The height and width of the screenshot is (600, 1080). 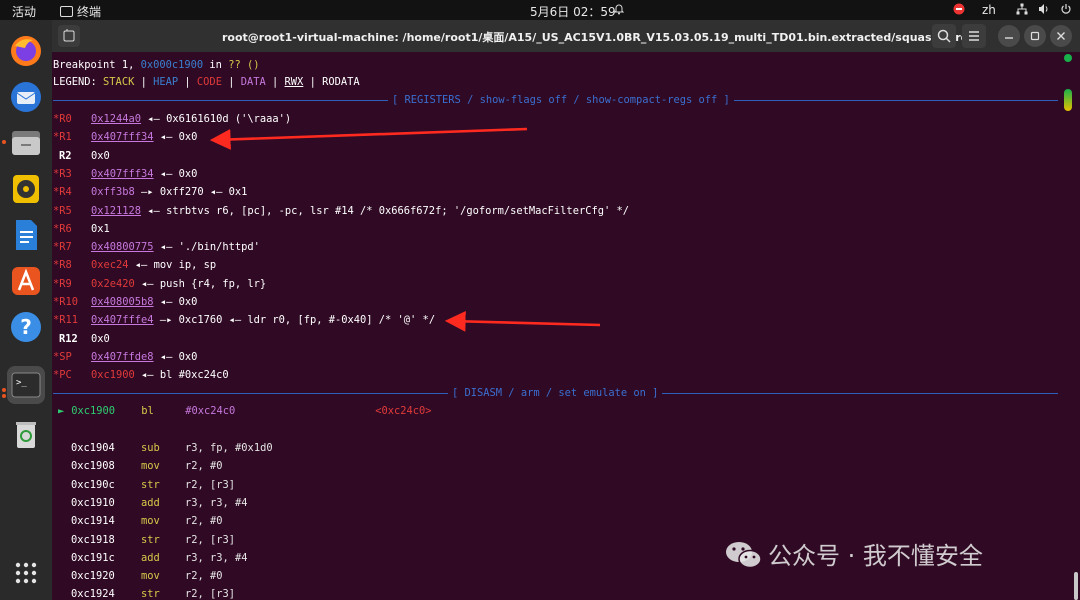 I want to click on search-icon, so click(x=944, y=36).